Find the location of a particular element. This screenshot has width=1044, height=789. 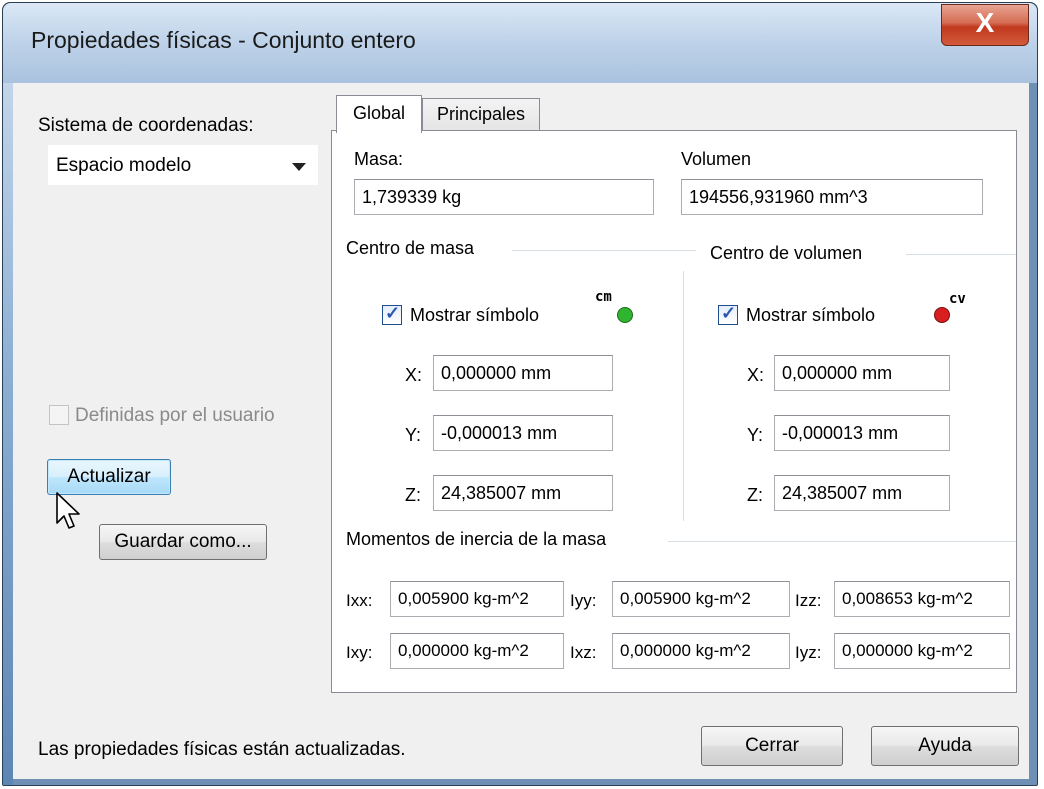

update-button-label: Actualizar is located at coordinates (109, 476).